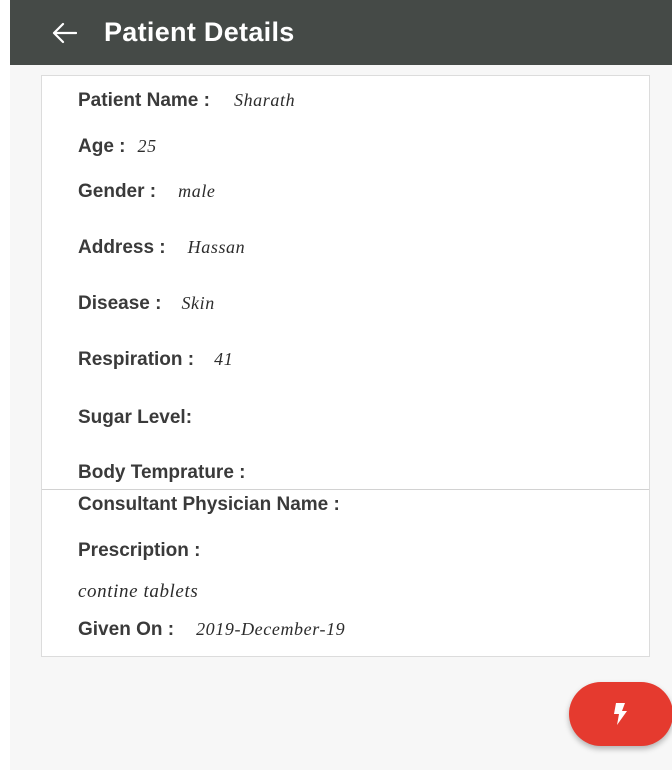 Image resolution: width=672 pixels, height=770 pixels. I want to click on patient-name-label: Patient Name :, so click(144, 100).